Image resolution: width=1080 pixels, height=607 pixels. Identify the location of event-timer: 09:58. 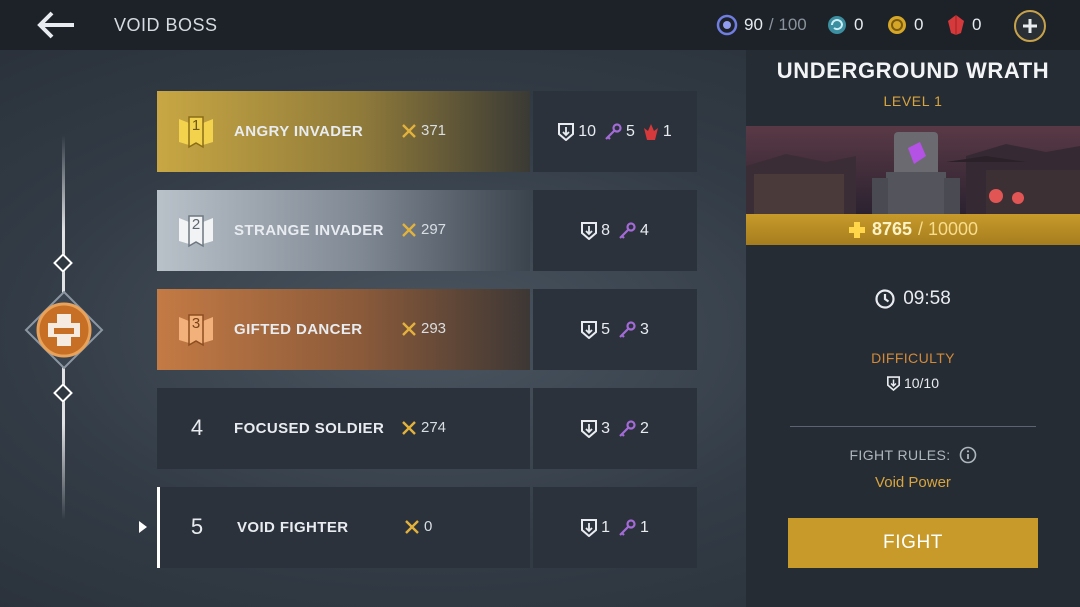
(913, 299).